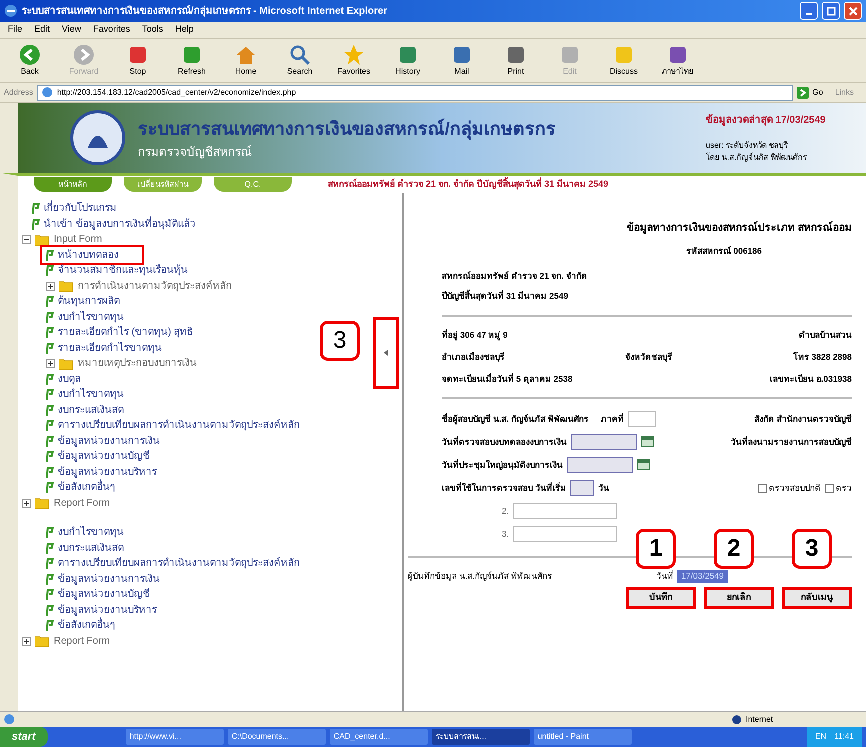 The height and width of the screenshot is (747, 866). I want to click on toolbar-button: Print, so click(516, 61).